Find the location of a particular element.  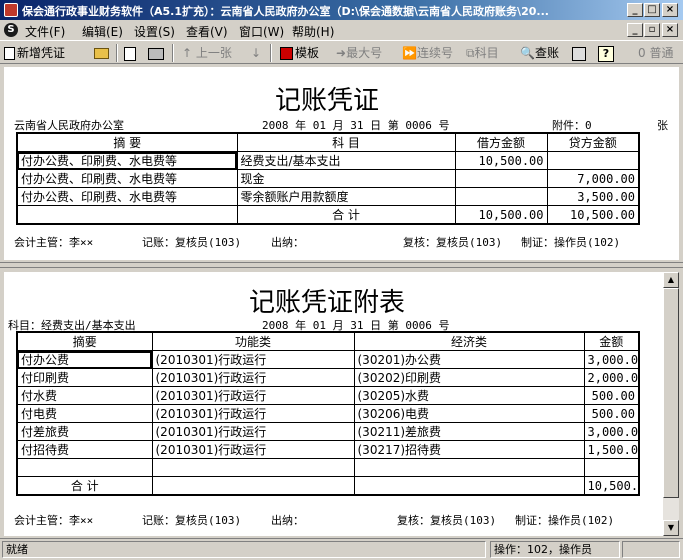

voucher-date: 2008 年 01 月 31 日 第 0006 号 is located at coordinates (356, 125).